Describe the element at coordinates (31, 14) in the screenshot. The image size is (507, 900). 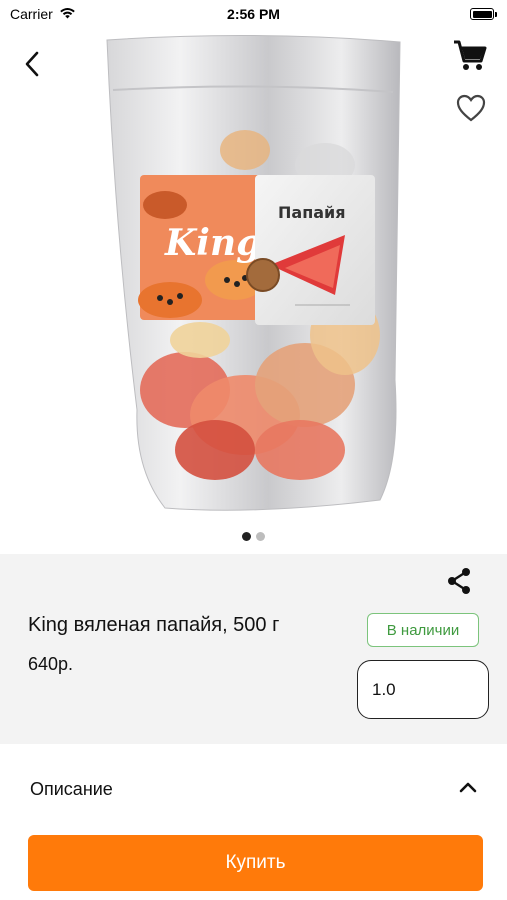
I see `carrier-label: Carrier` at that location.